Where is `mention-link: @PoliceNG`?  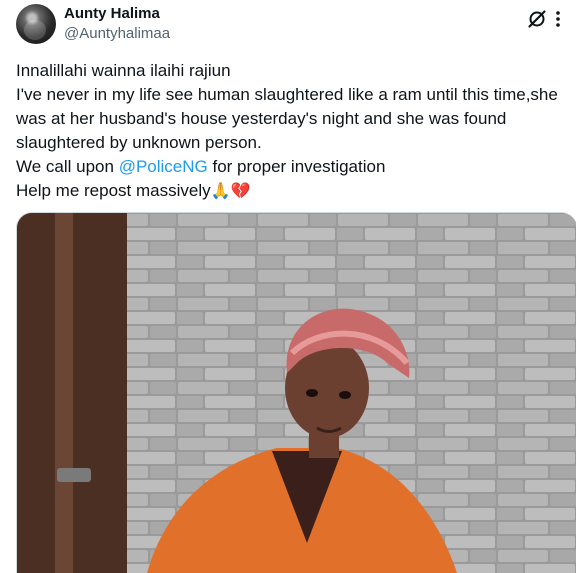 mention-link: @PoliceNG is located at coordinates (163, 166).